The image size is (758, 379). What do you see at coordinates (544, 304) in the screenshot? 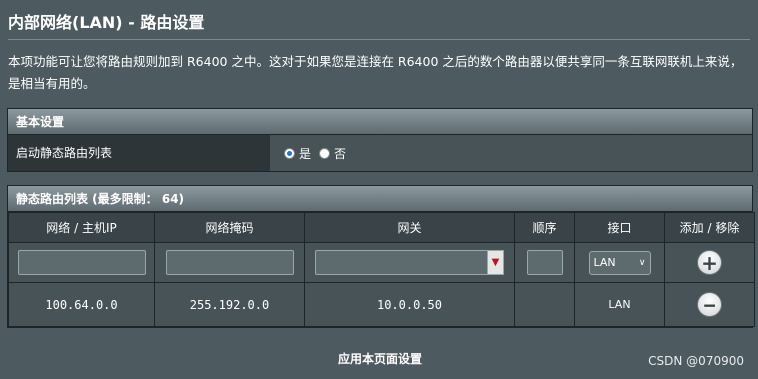
I see `route-metric` at bounding box center [544, 304].